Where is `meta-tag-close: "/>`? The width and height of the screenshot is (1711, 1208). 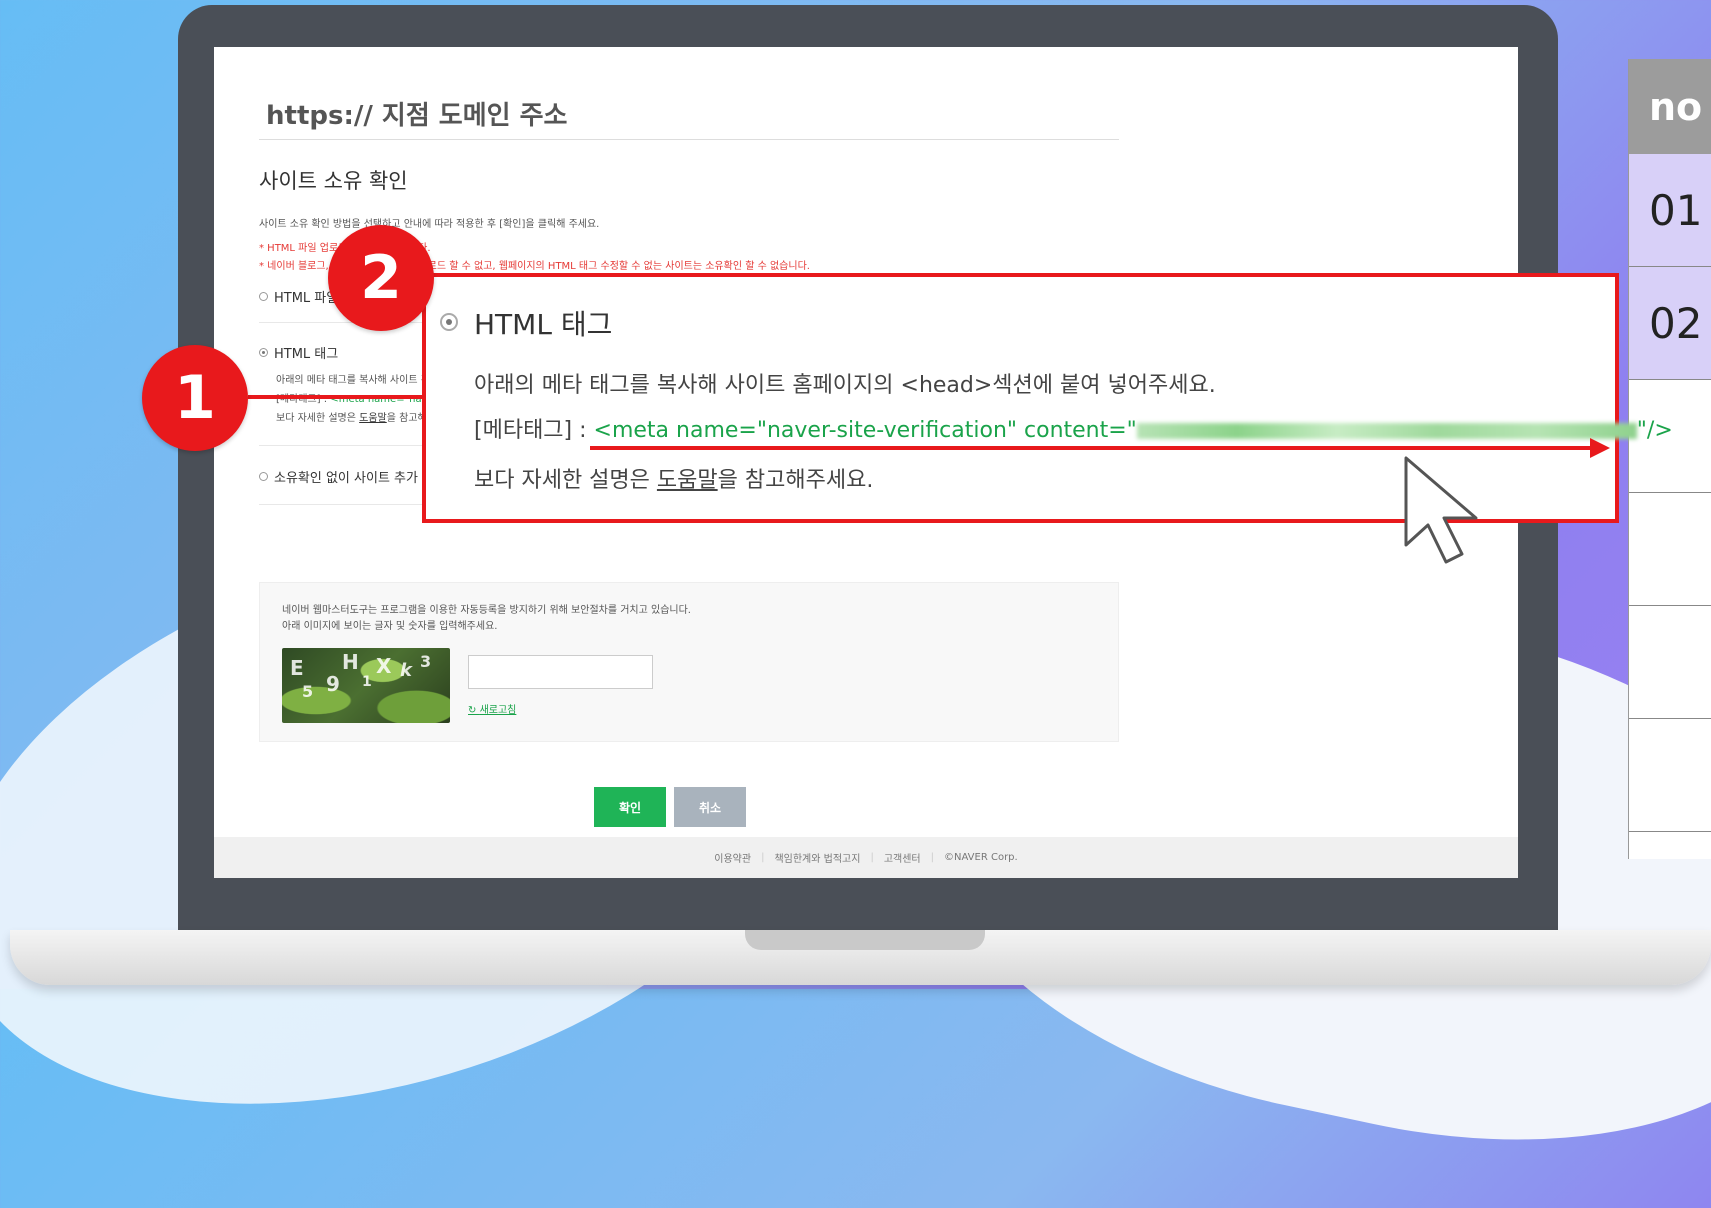 meta-tag-close: "/> is located at coordinates (1654, 430).